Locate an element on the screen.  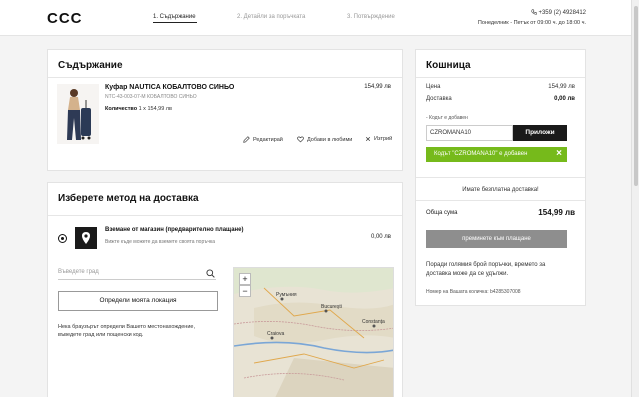
close-icon is located at coordinates (368, 139).